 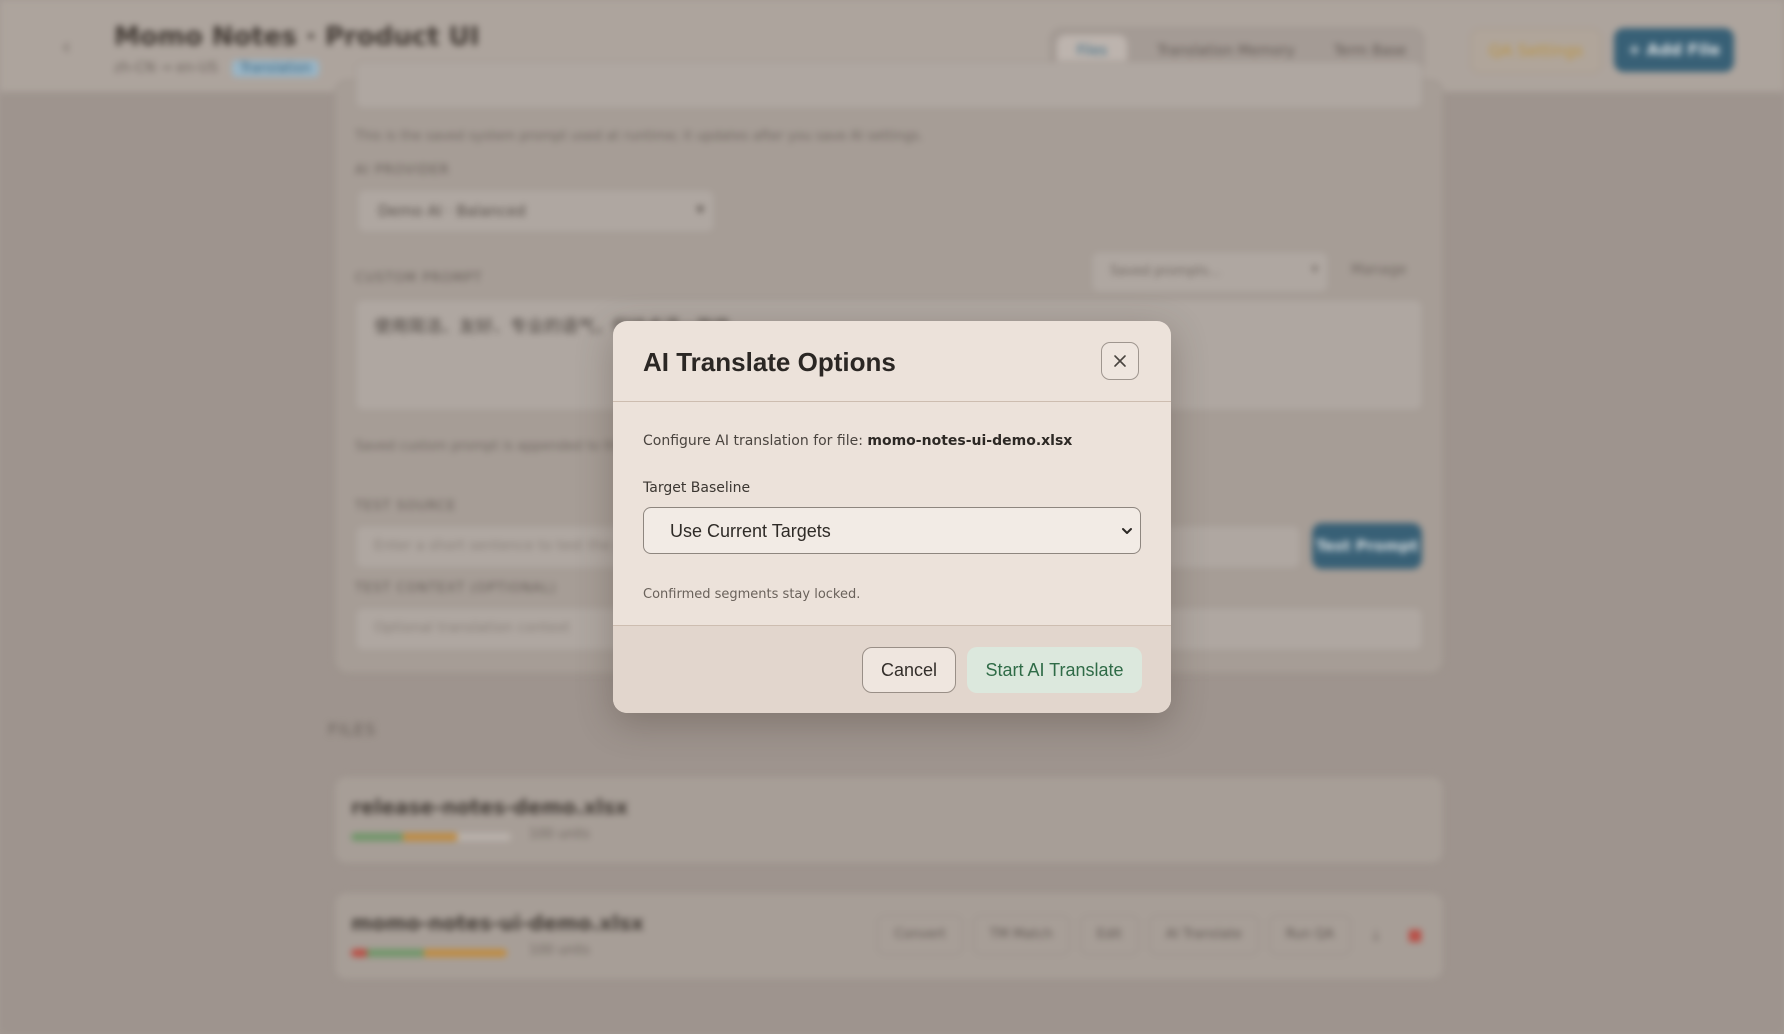 I want to click on target-baseline-hint: Confirmed segments stay locked., so click(x=752, y=594).